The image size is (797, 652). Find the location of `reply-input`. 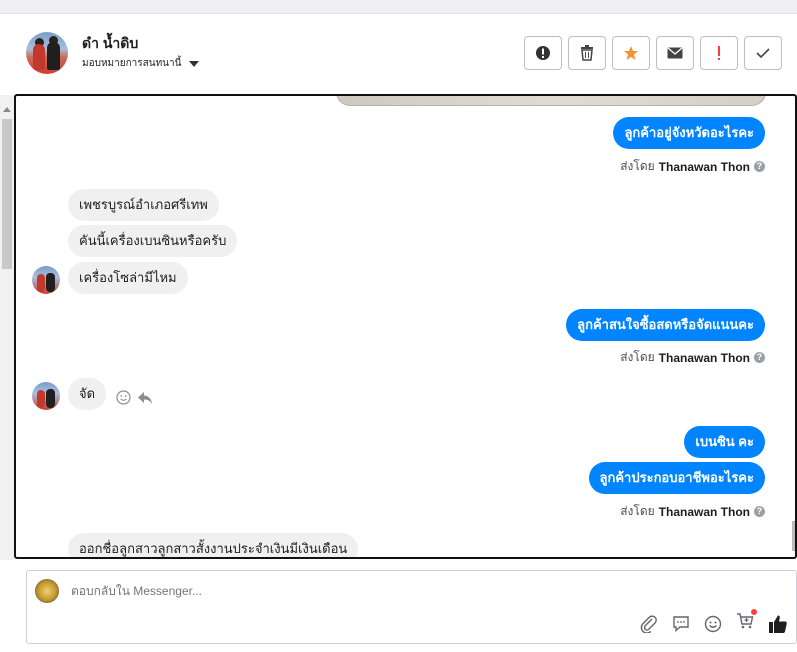

reply-input is located at coordinates (321, 591).